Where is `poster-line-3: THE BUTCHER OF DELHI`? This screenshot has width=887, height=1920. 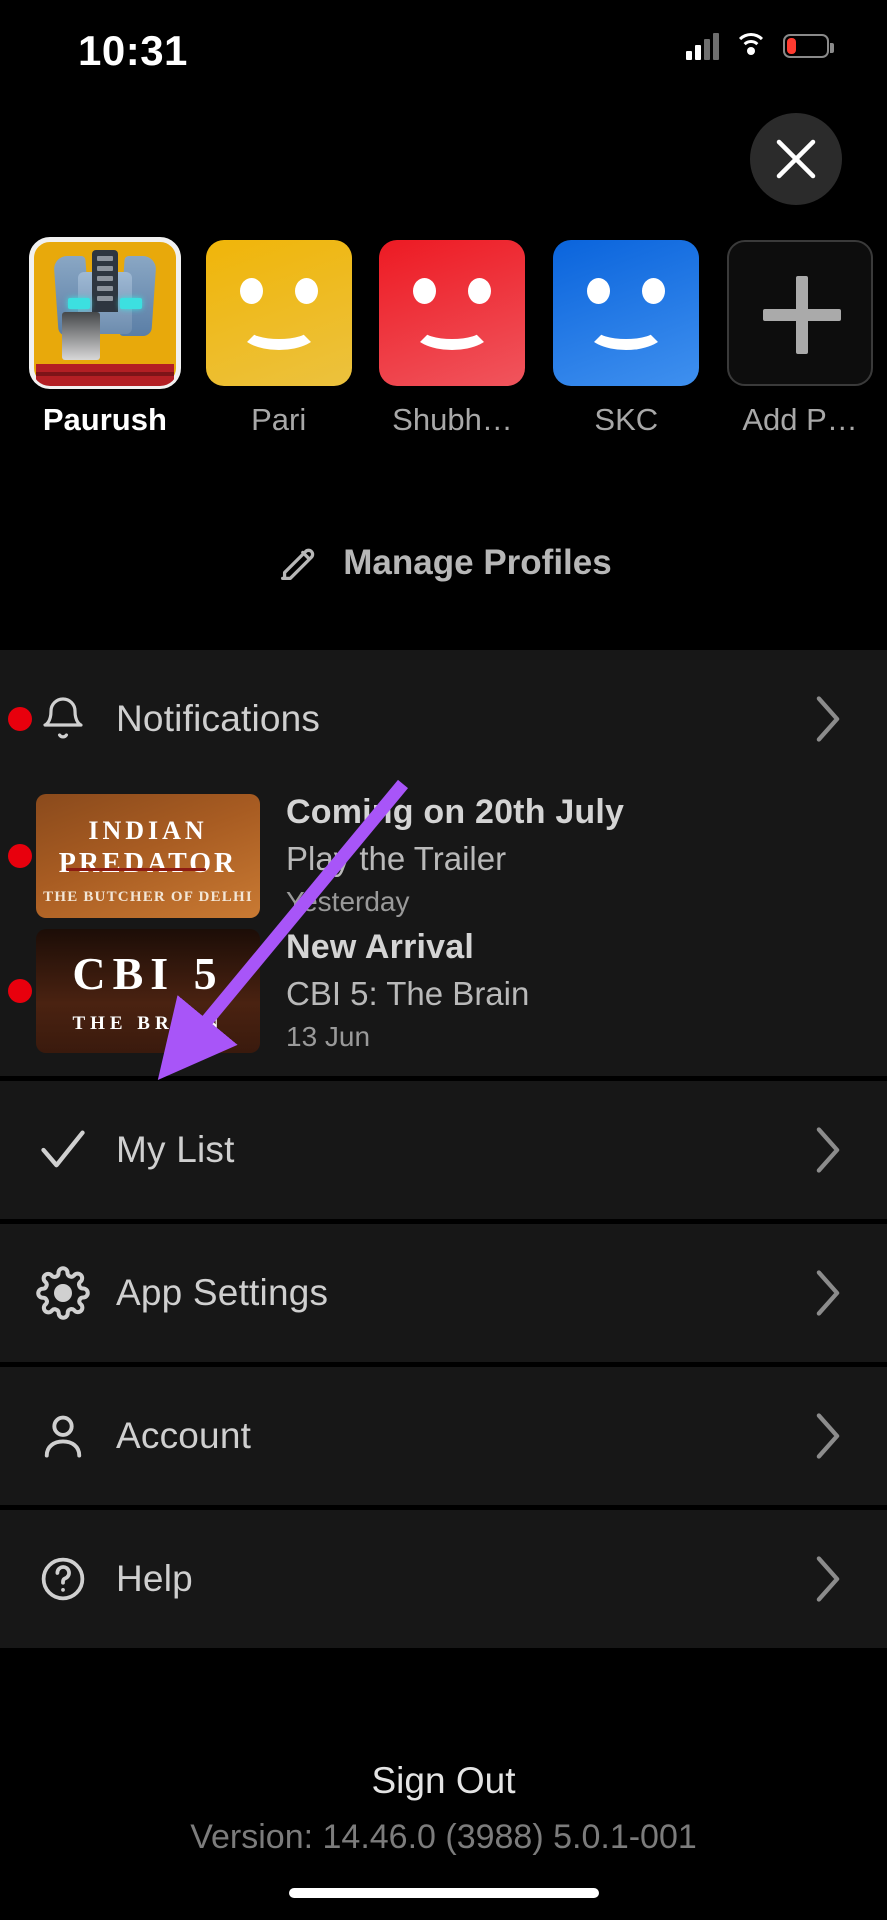
poster-line-3: THE BUTCHER OF DELHI is located at coordinates (148, 896).